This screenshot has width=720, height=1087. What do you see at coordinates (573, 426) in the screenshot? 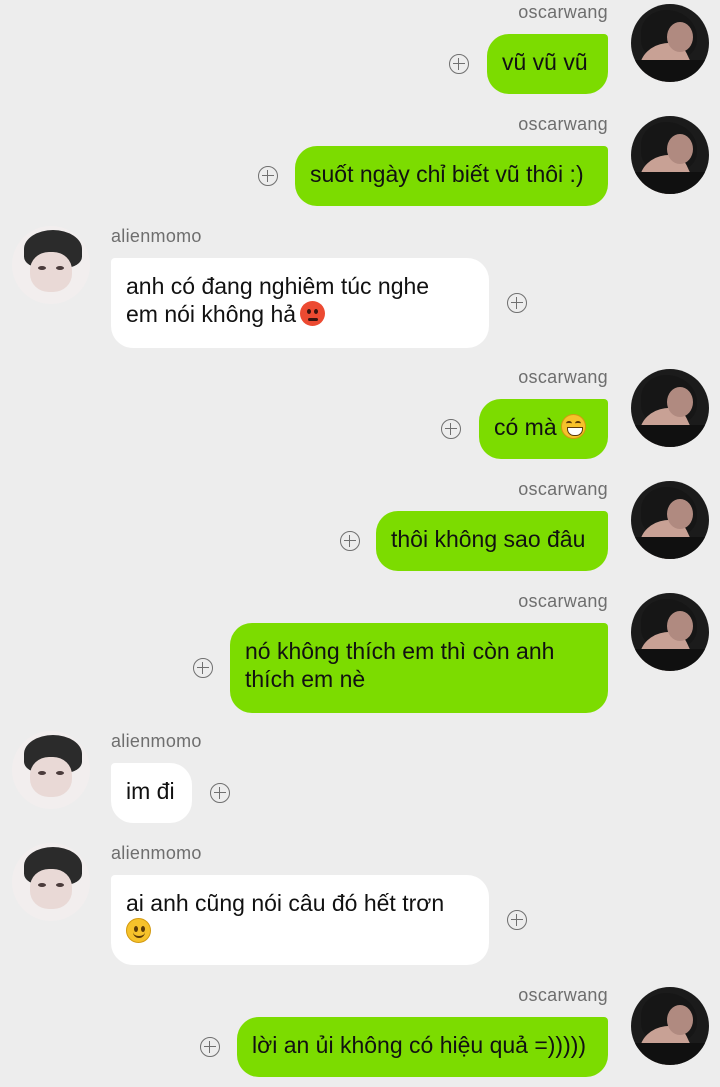
I see `grinning-face-icon` at bounding box center [573, 426].